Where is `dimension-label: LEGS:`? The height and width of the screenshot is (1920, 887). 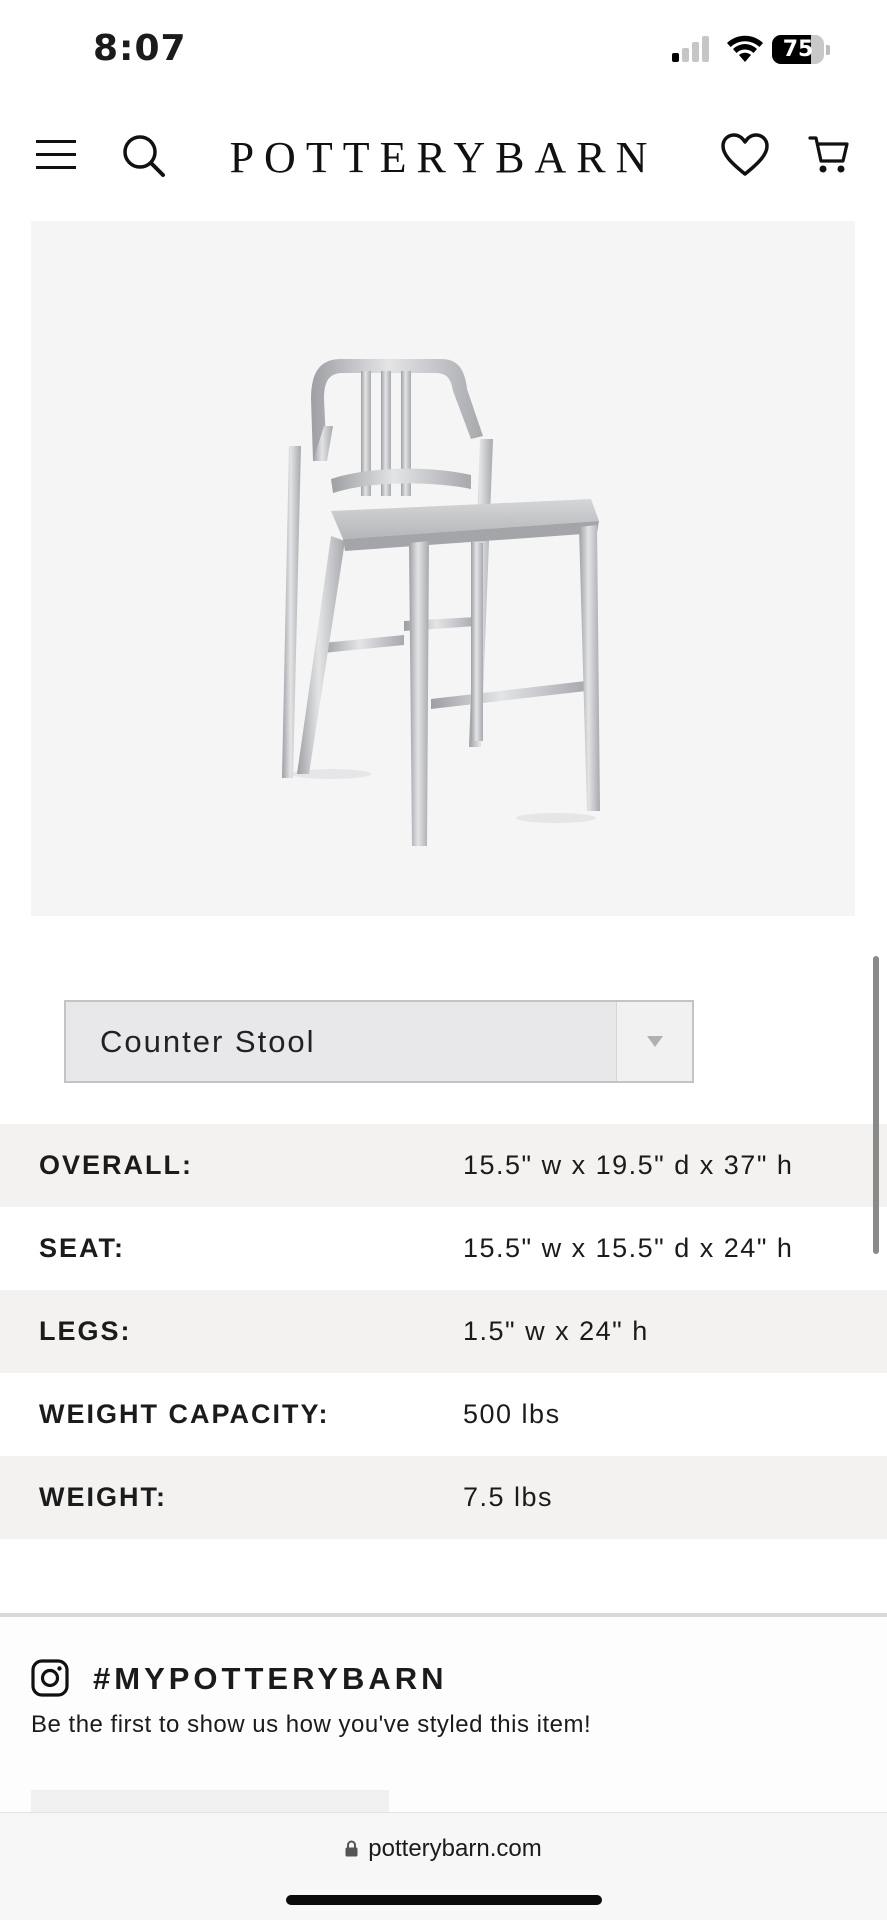 dimension-label: LEGS: is located at coordinates (85, 1331).